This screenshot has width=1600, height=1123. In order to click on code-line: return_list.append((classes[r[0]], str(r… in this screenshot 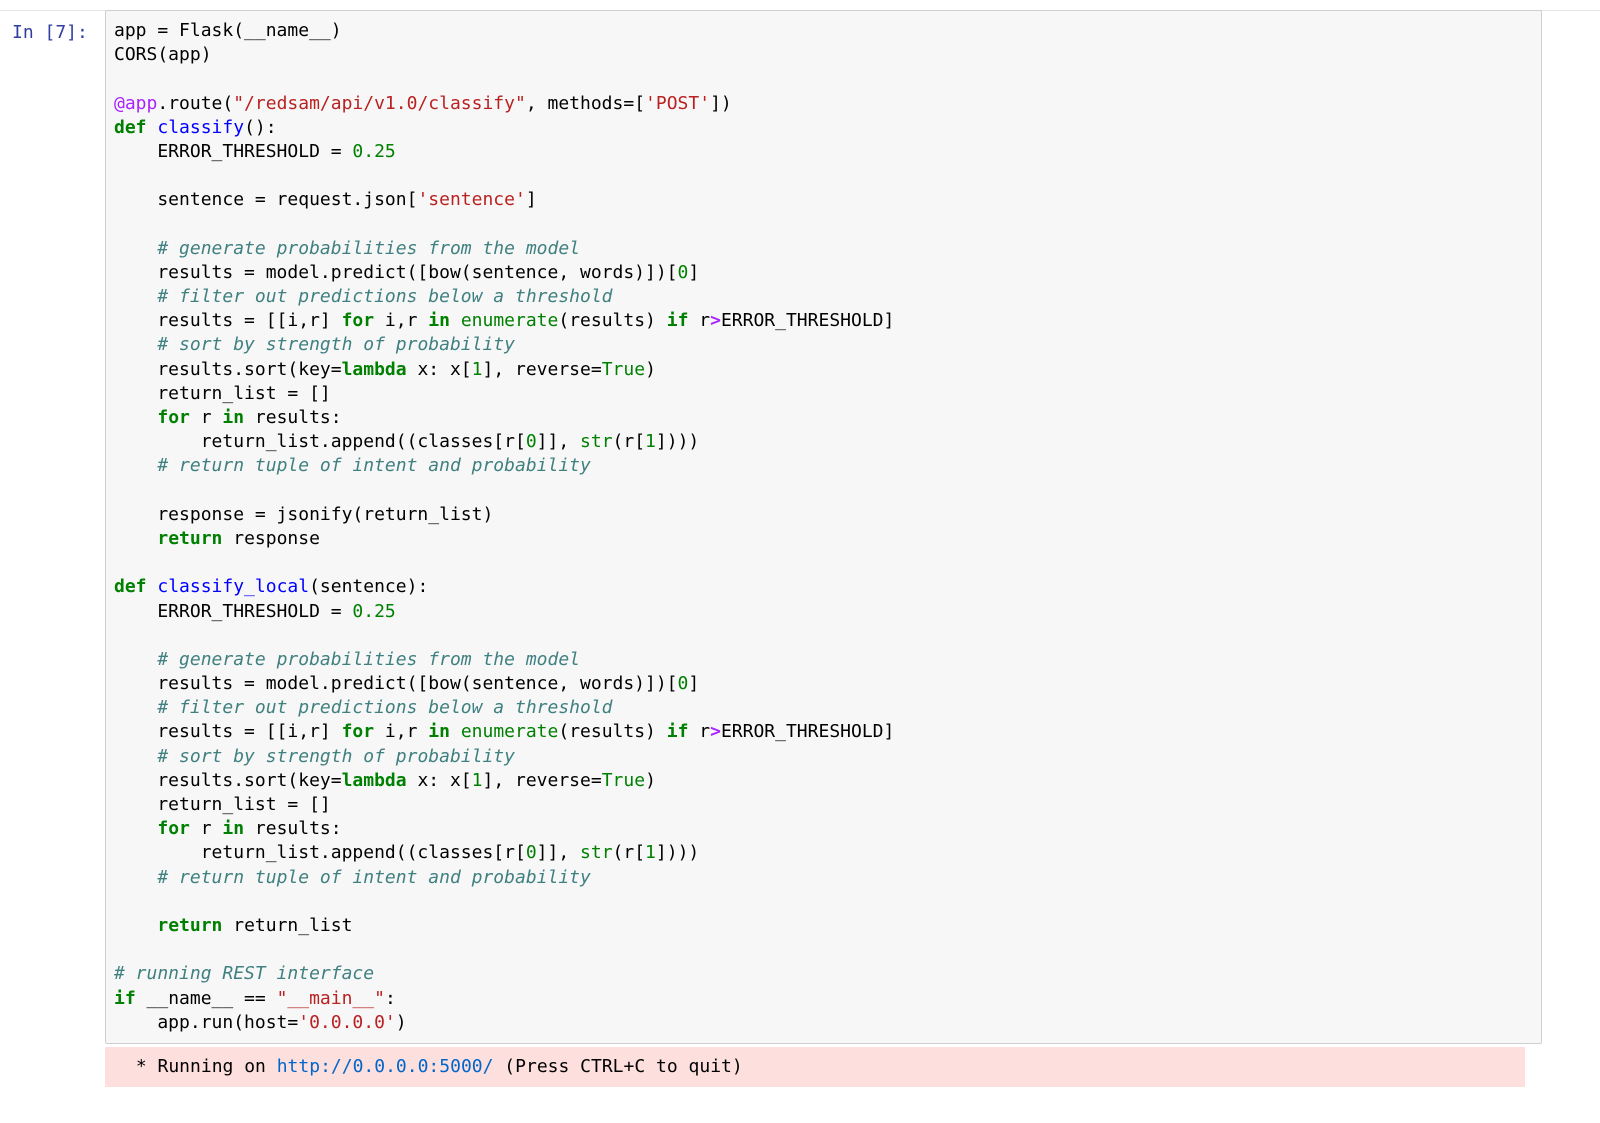, I will do `click(504, 853)`.